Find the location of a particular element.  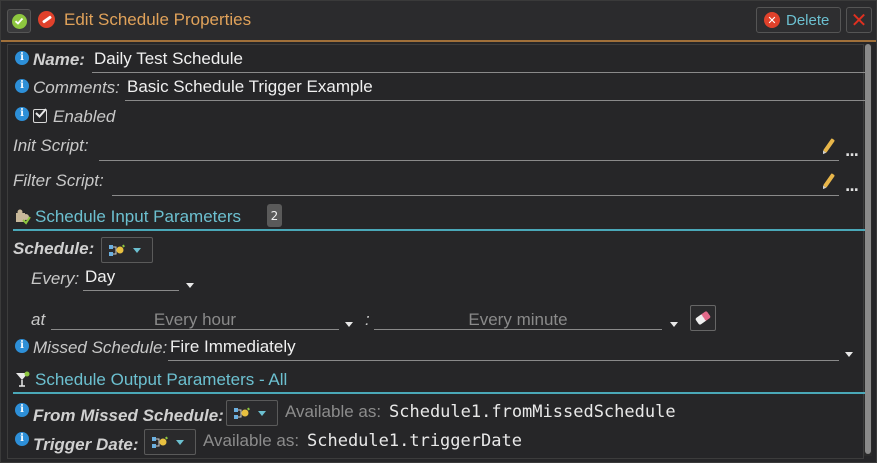

init-script-input is located at coordinates (469, 160).